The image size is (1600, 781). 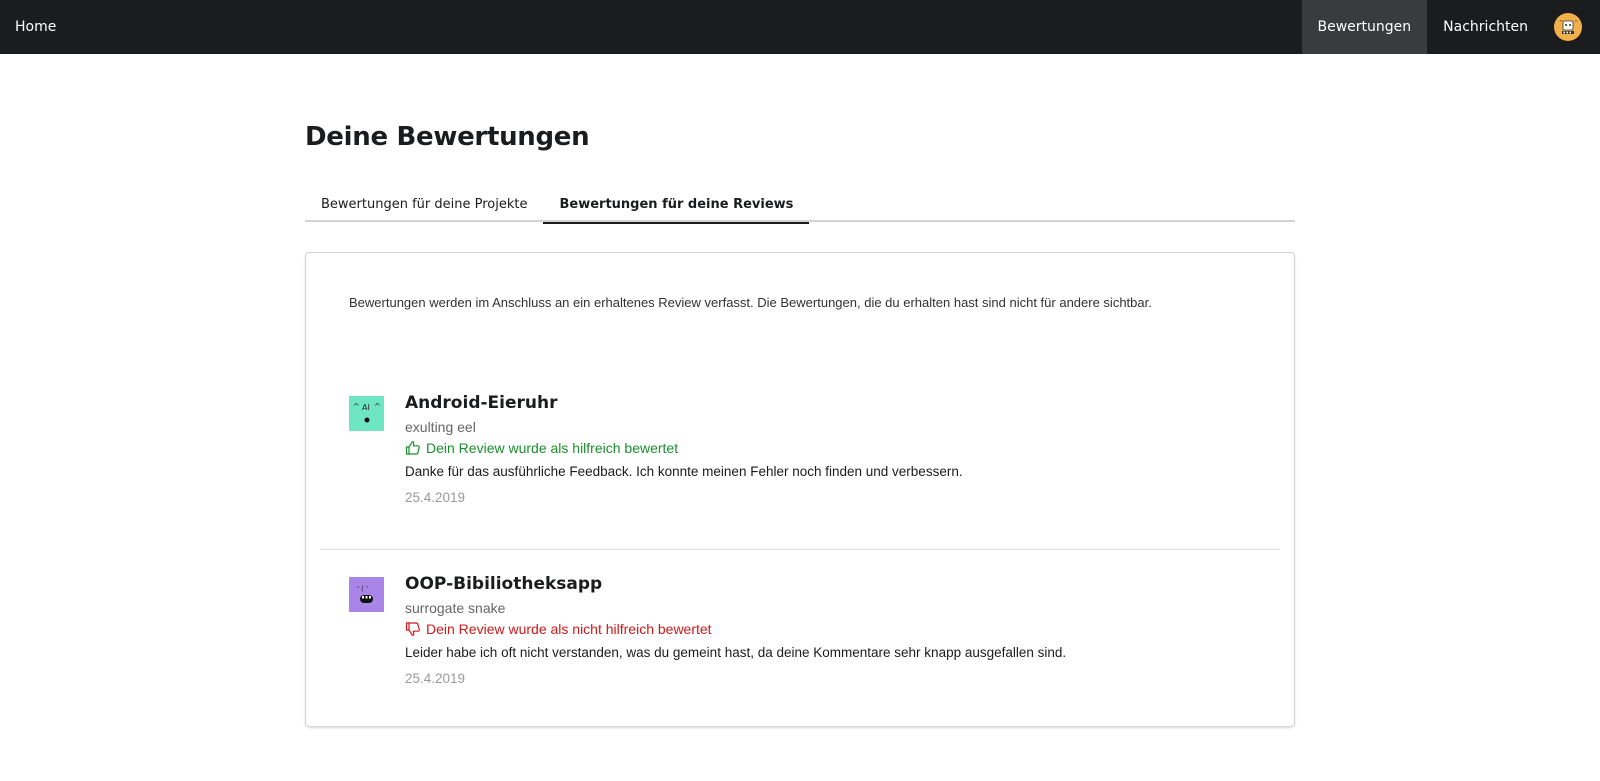 What do you see at coordinates (676, 205) in the screenshot?
I see `tab-reviews: Bewertungen für deine Reviews` at bounding box center [676, 205].